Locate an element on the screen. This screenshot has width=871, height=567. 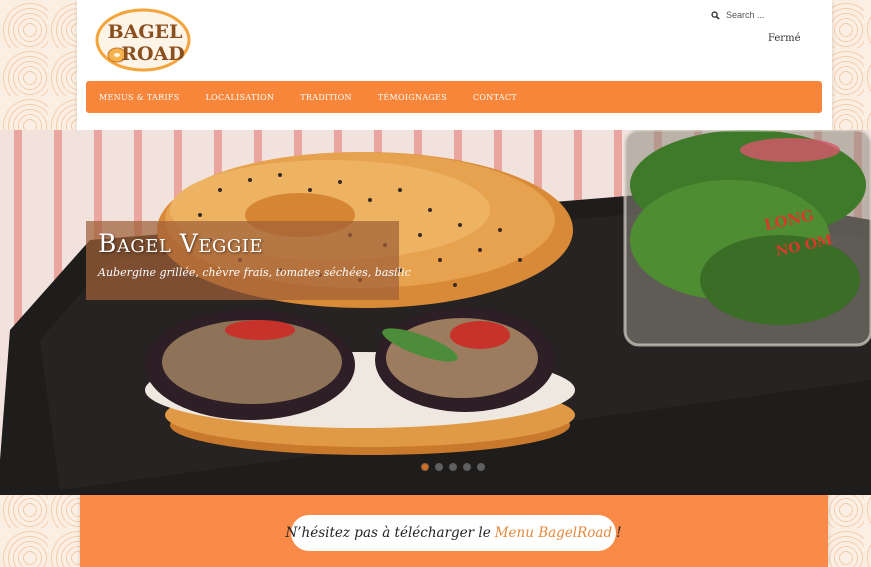
slider-pagination is located at coordinates (453, 467).